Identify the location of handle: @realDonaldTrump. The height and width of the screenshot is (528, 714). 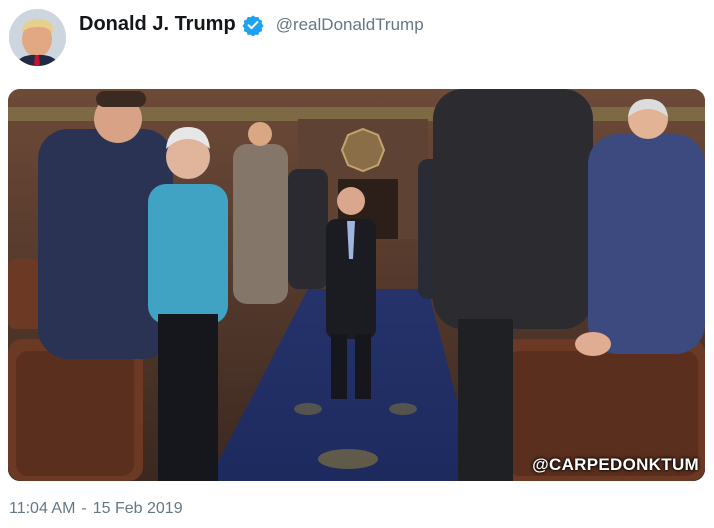
(350, 25).